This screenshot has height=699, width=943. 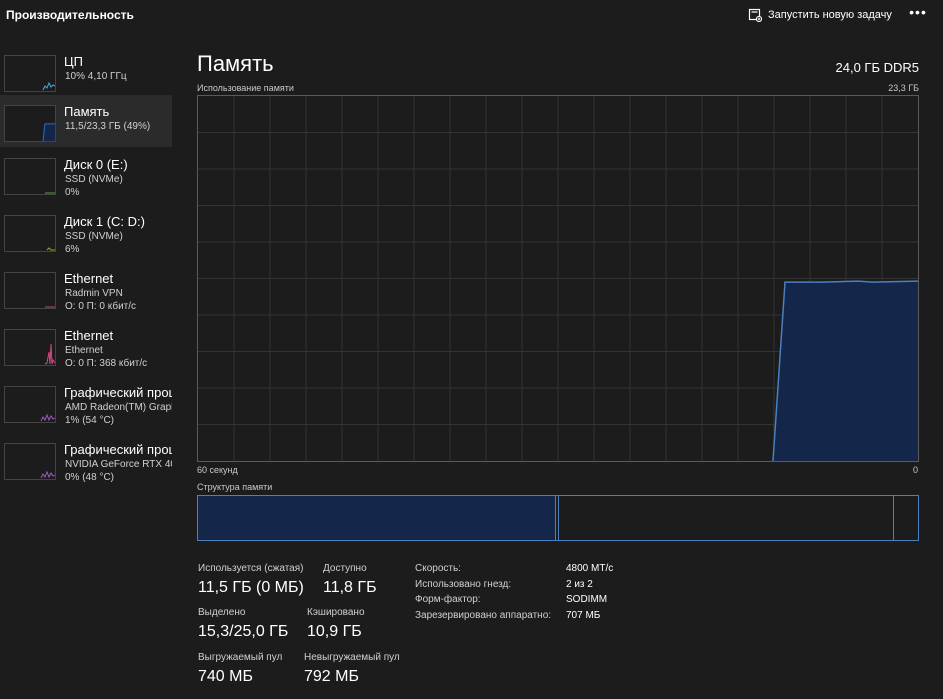 What do you see at coordinates (217, 470) in the screenshot?
I see `graph-time-label: 60 секунд` at bounding box center [217, 470].